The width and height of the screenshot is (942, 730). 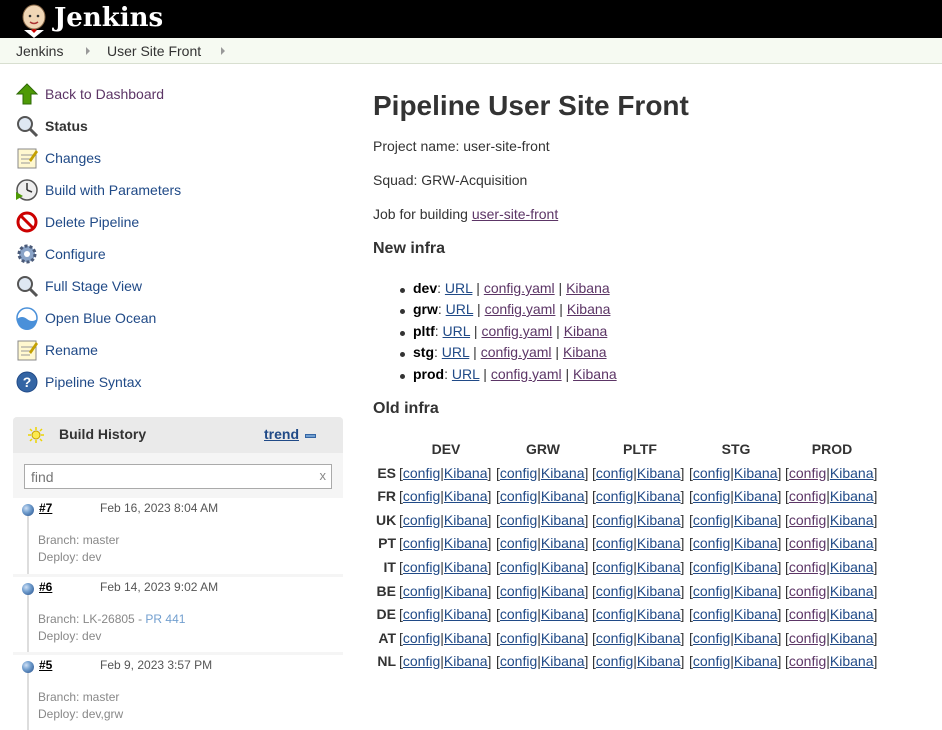 I want to click on build-status-ball-icon, so click(x=28, y=667).